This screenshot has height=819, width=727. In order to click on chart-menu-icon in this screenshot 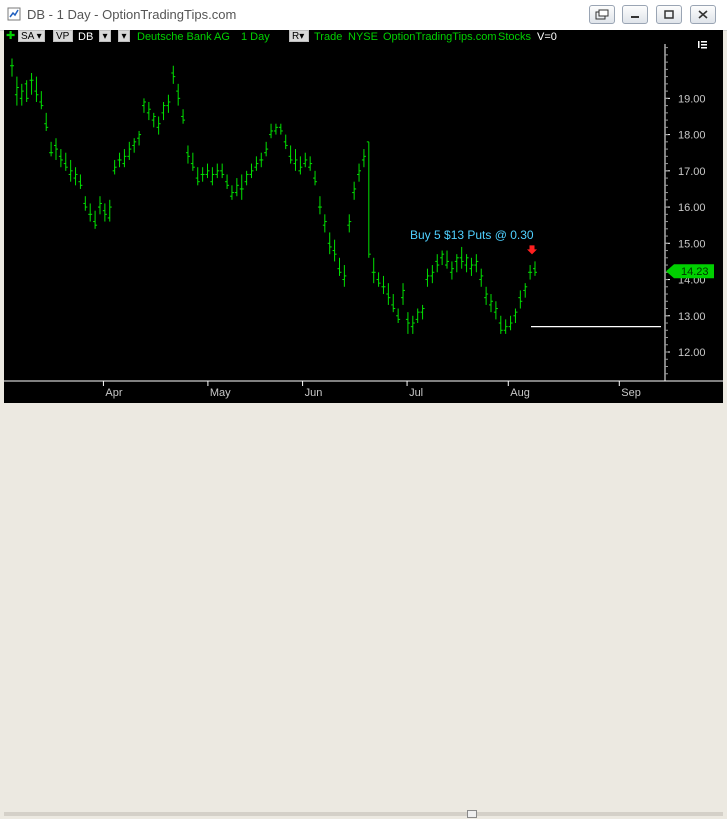, I will do `click(702, 45)`.